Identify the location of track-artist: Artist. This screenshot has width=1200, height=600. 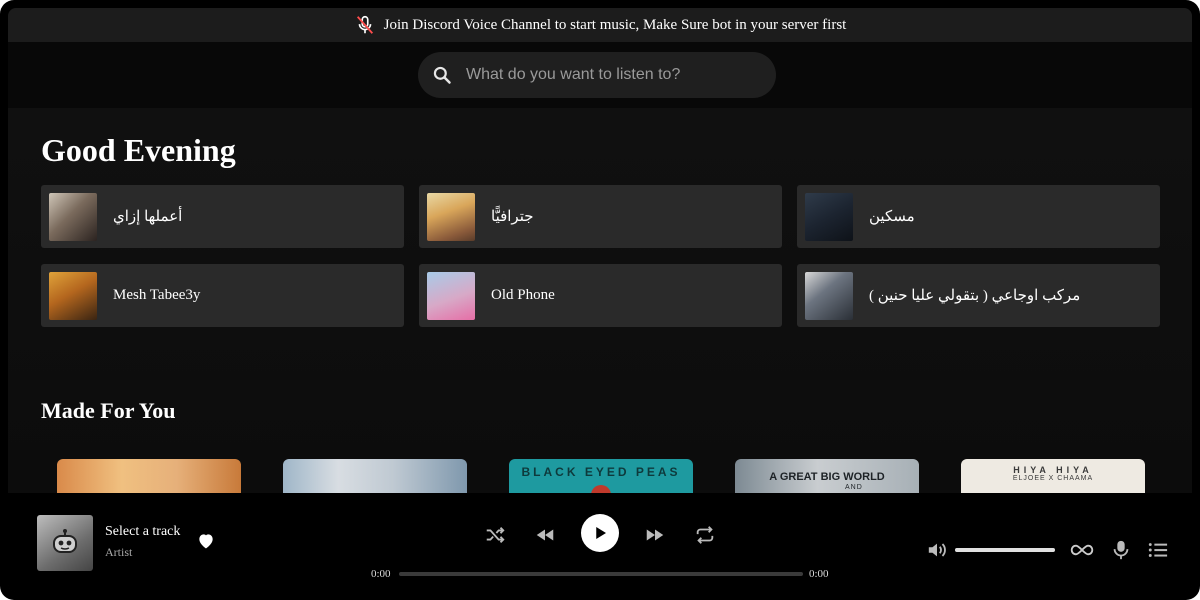
(119, 552).